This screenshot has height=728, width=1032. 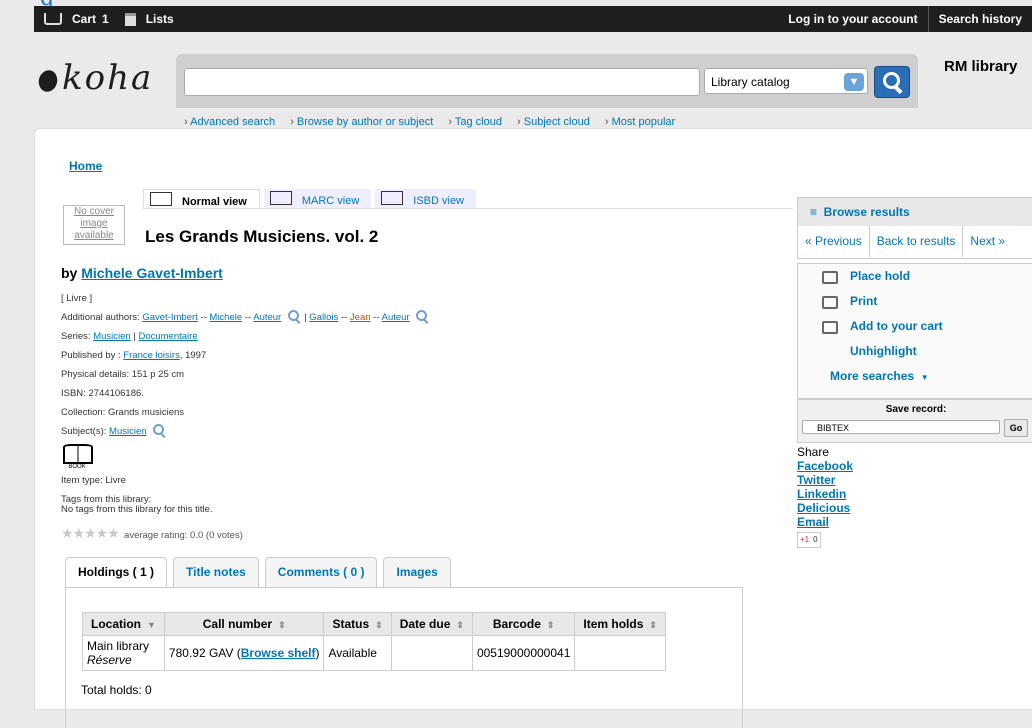 What do you see at coordinates (267, 317) in the screenshot?
I see `addl-author-1-role: Auteur` at bounding box center [267, 317].